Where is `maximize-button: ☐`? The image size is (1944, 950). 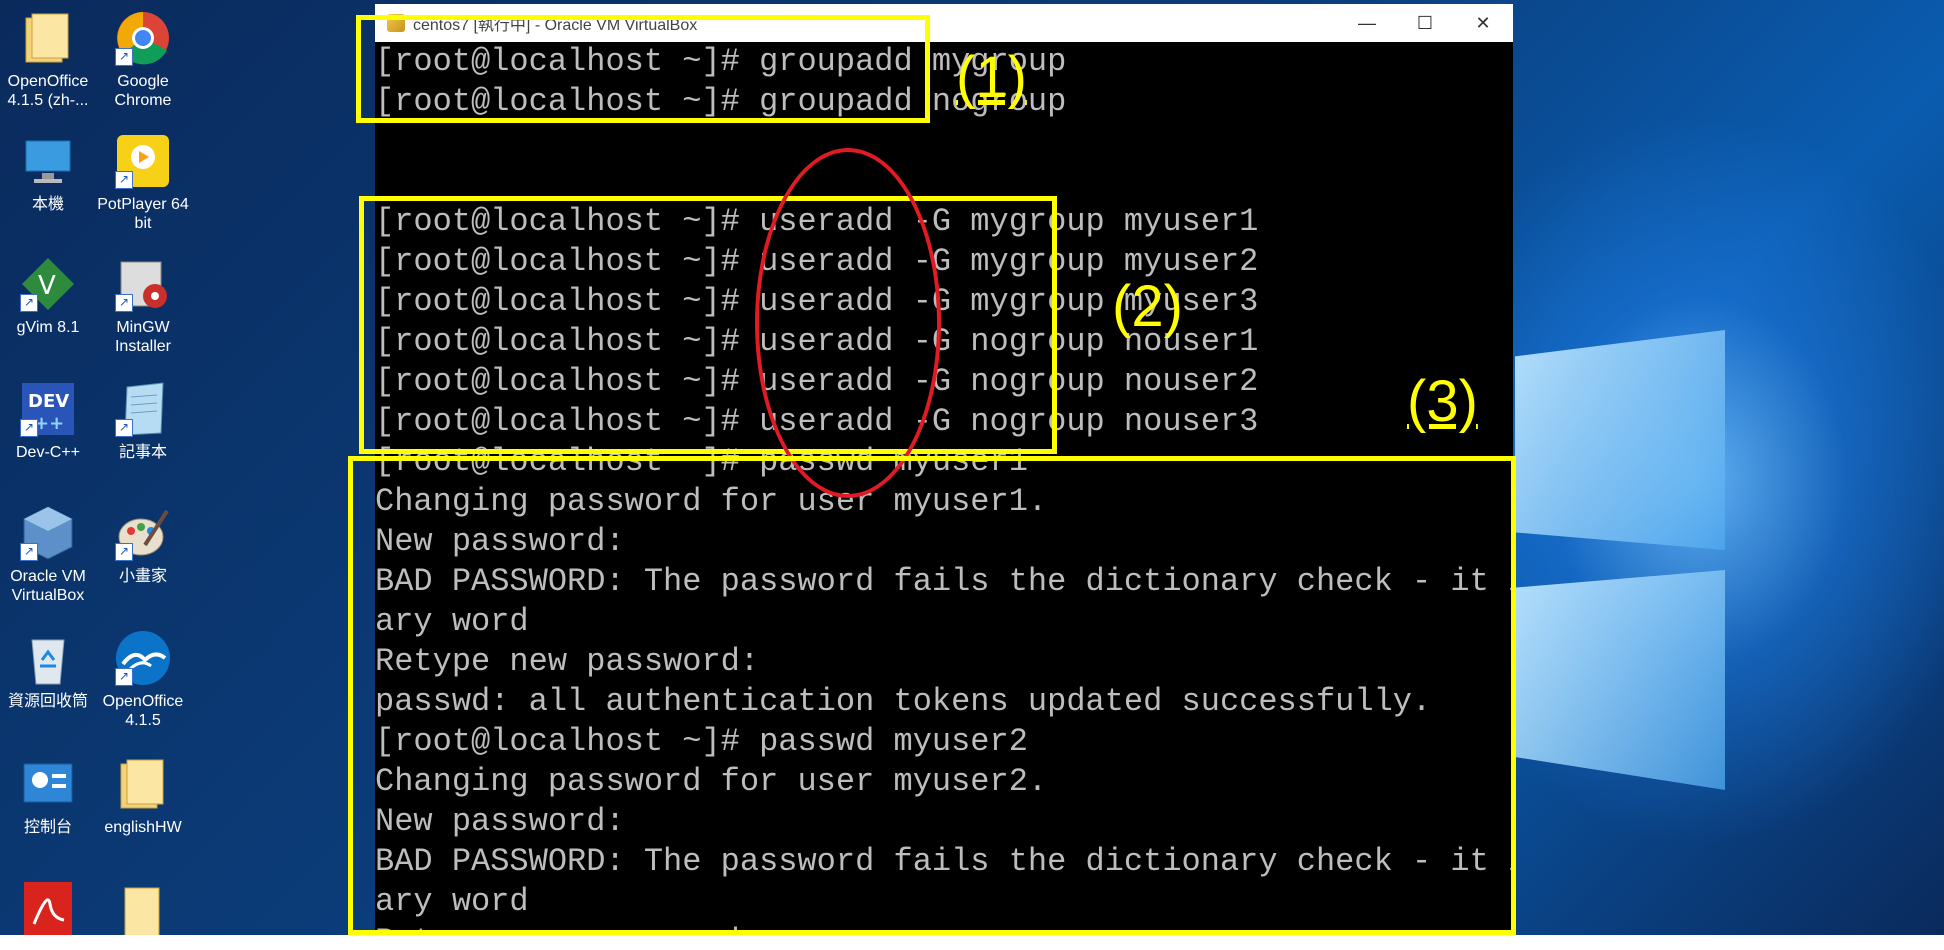 maximize-button: ☐ is located at coordinates (1425, 23).